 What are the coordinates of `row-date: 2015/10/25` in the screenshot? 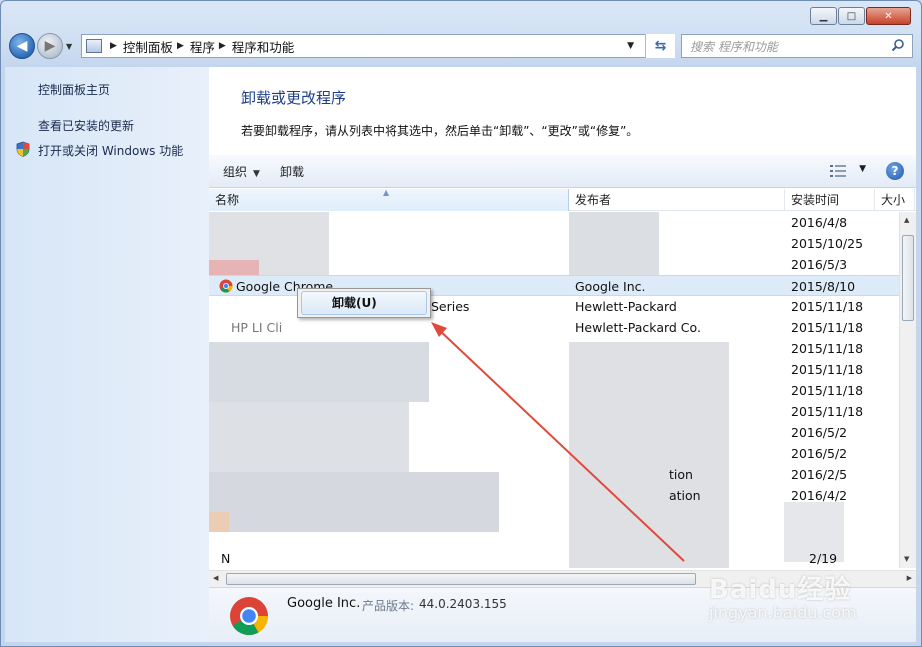 It's located at (827, 243).